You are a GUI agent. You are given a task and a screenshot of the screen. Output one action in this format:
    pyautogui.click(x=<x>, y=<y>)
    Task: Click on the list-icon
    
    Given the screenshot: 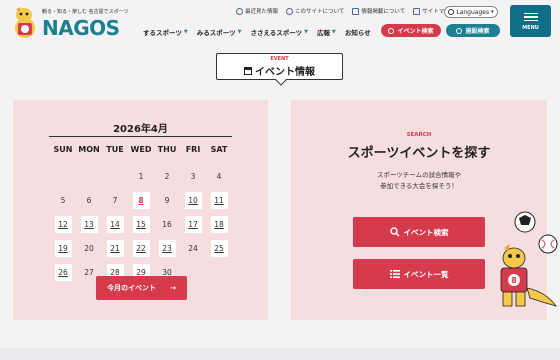 What is the action you would take?
    pyautogui.click(x=394, y=274)
    